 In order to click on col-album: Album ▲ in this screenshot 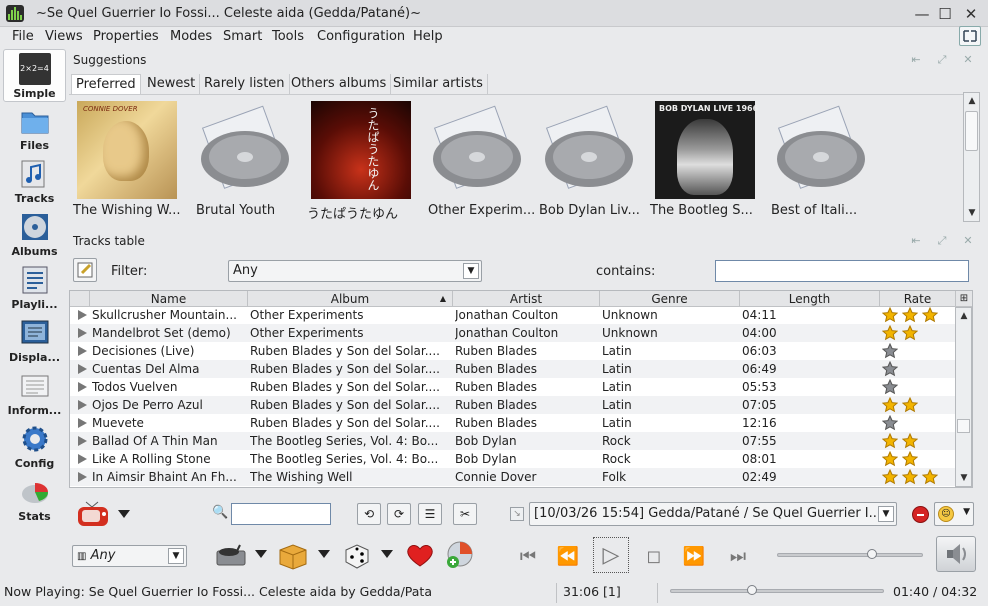, I will do `click(350, 299)`.